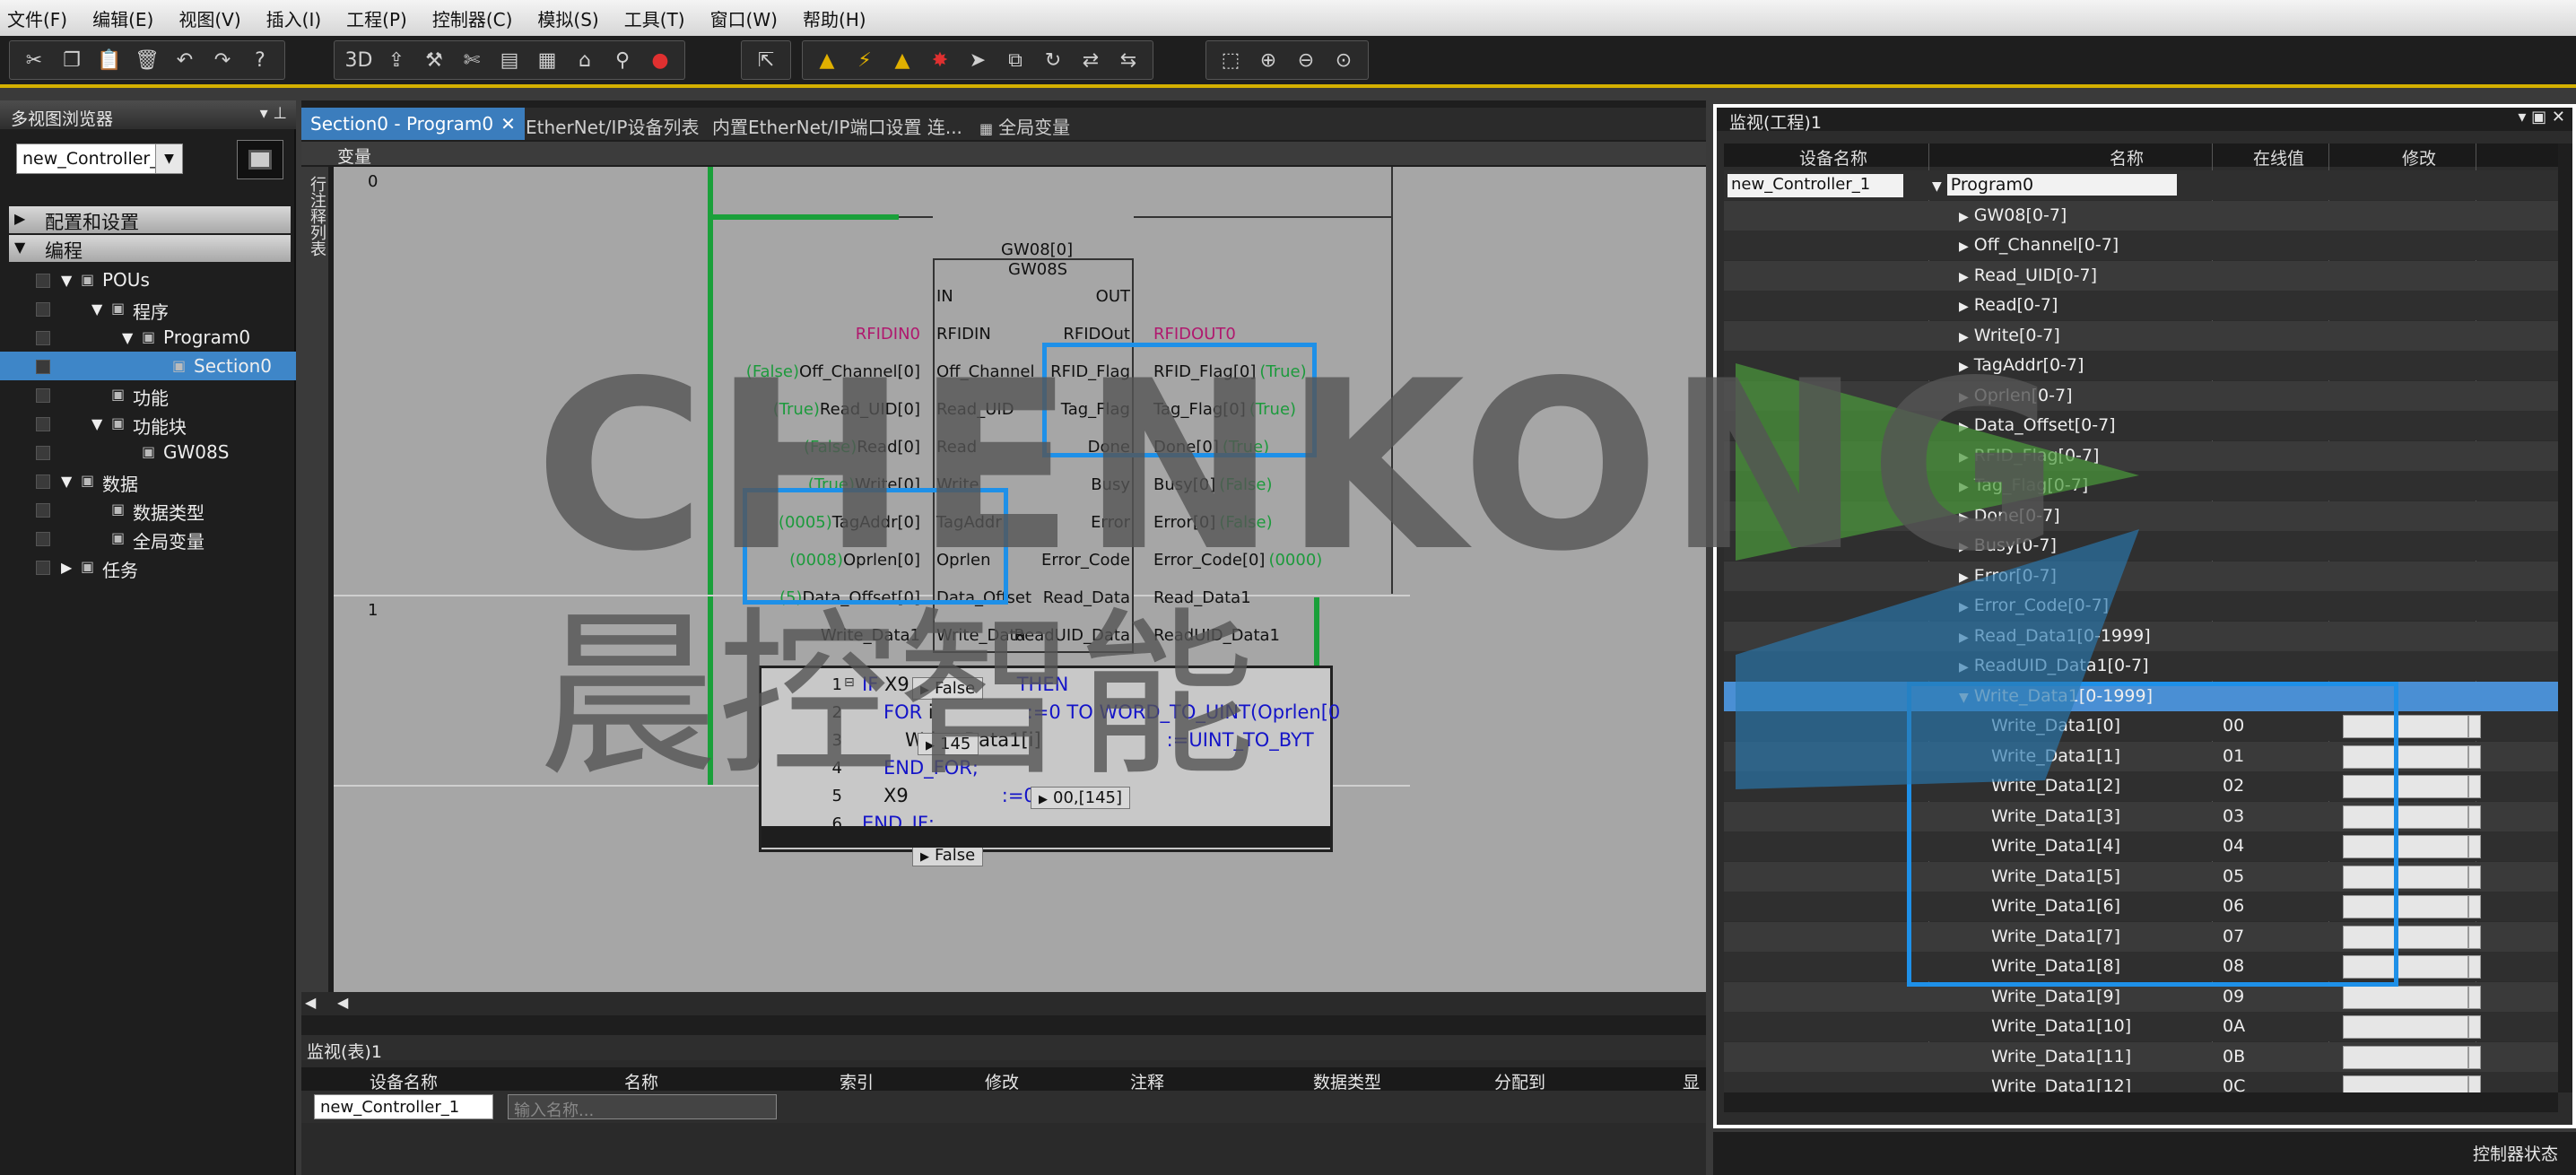 The height and width of the screenshot is (1175, 2576). Describe the element at coordinates (148, 394) in the screenshot. I see `tree-item: ▣ 功能` at that location.